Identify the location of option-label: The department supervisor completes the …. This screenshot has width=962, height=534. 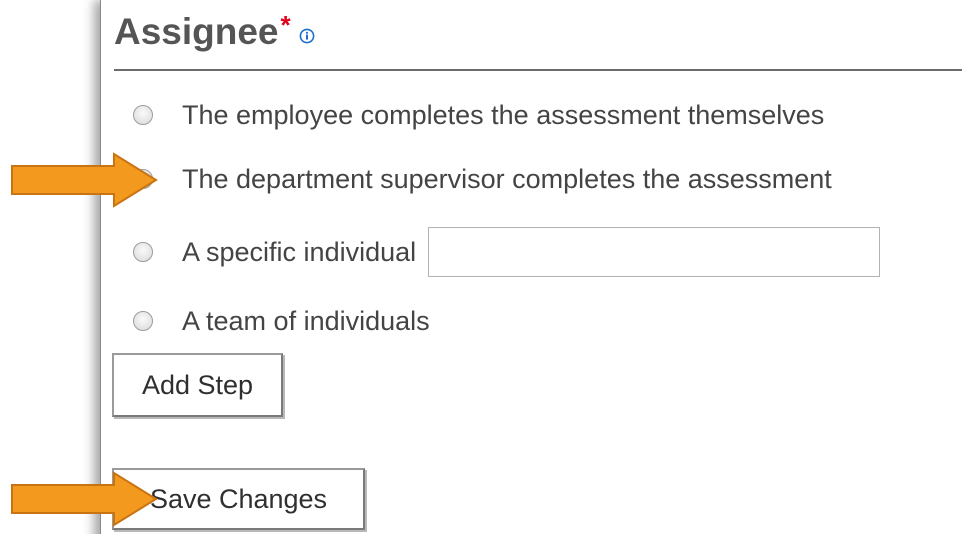
(507, 178).